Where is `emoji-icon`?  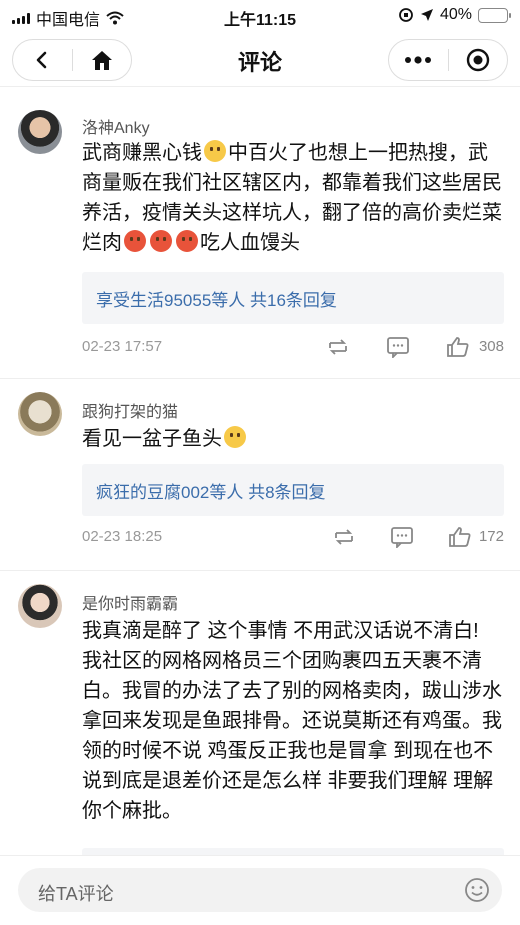
emoji-icon is located at coordinates (215, 151).